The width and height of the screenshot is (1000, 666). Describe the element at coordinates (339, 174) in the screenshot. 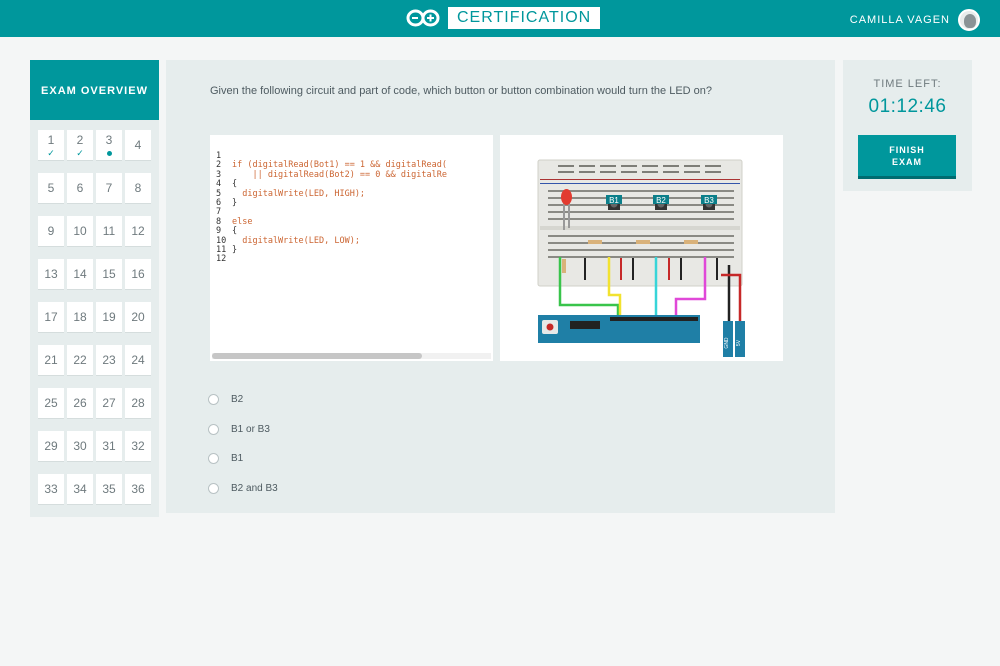

I see `line-text: || digitalRead(Bot2) == 0 && digitalRe` at that location.